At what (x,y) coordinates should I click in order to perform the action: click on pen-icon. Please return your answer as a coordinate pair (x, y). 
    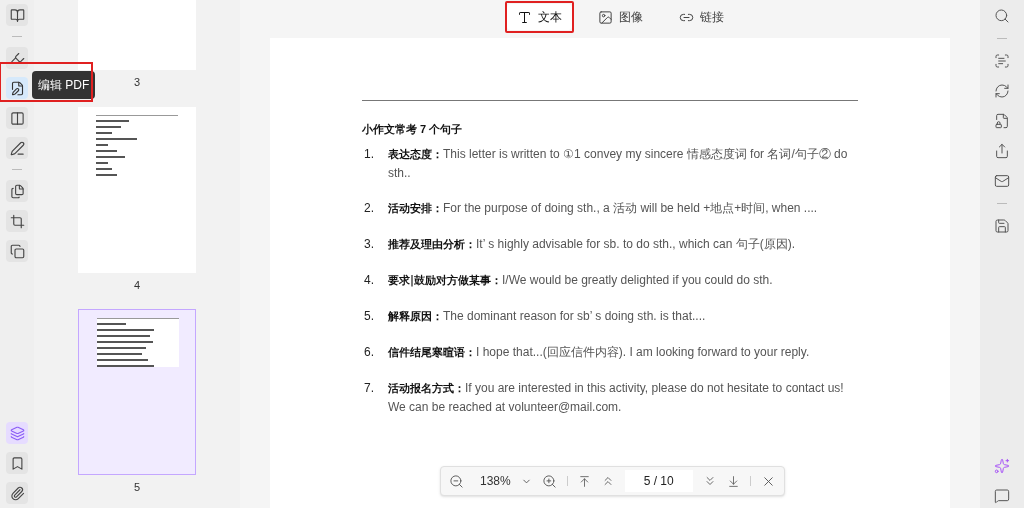
    Looking at the image, I should click on (17, 148).